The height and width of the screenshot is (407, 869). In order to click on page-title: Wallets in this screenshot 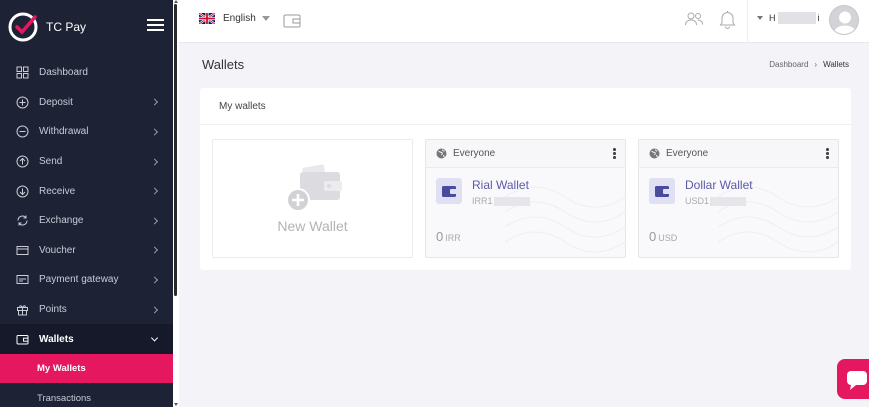, I will do `click(223, 64)`.